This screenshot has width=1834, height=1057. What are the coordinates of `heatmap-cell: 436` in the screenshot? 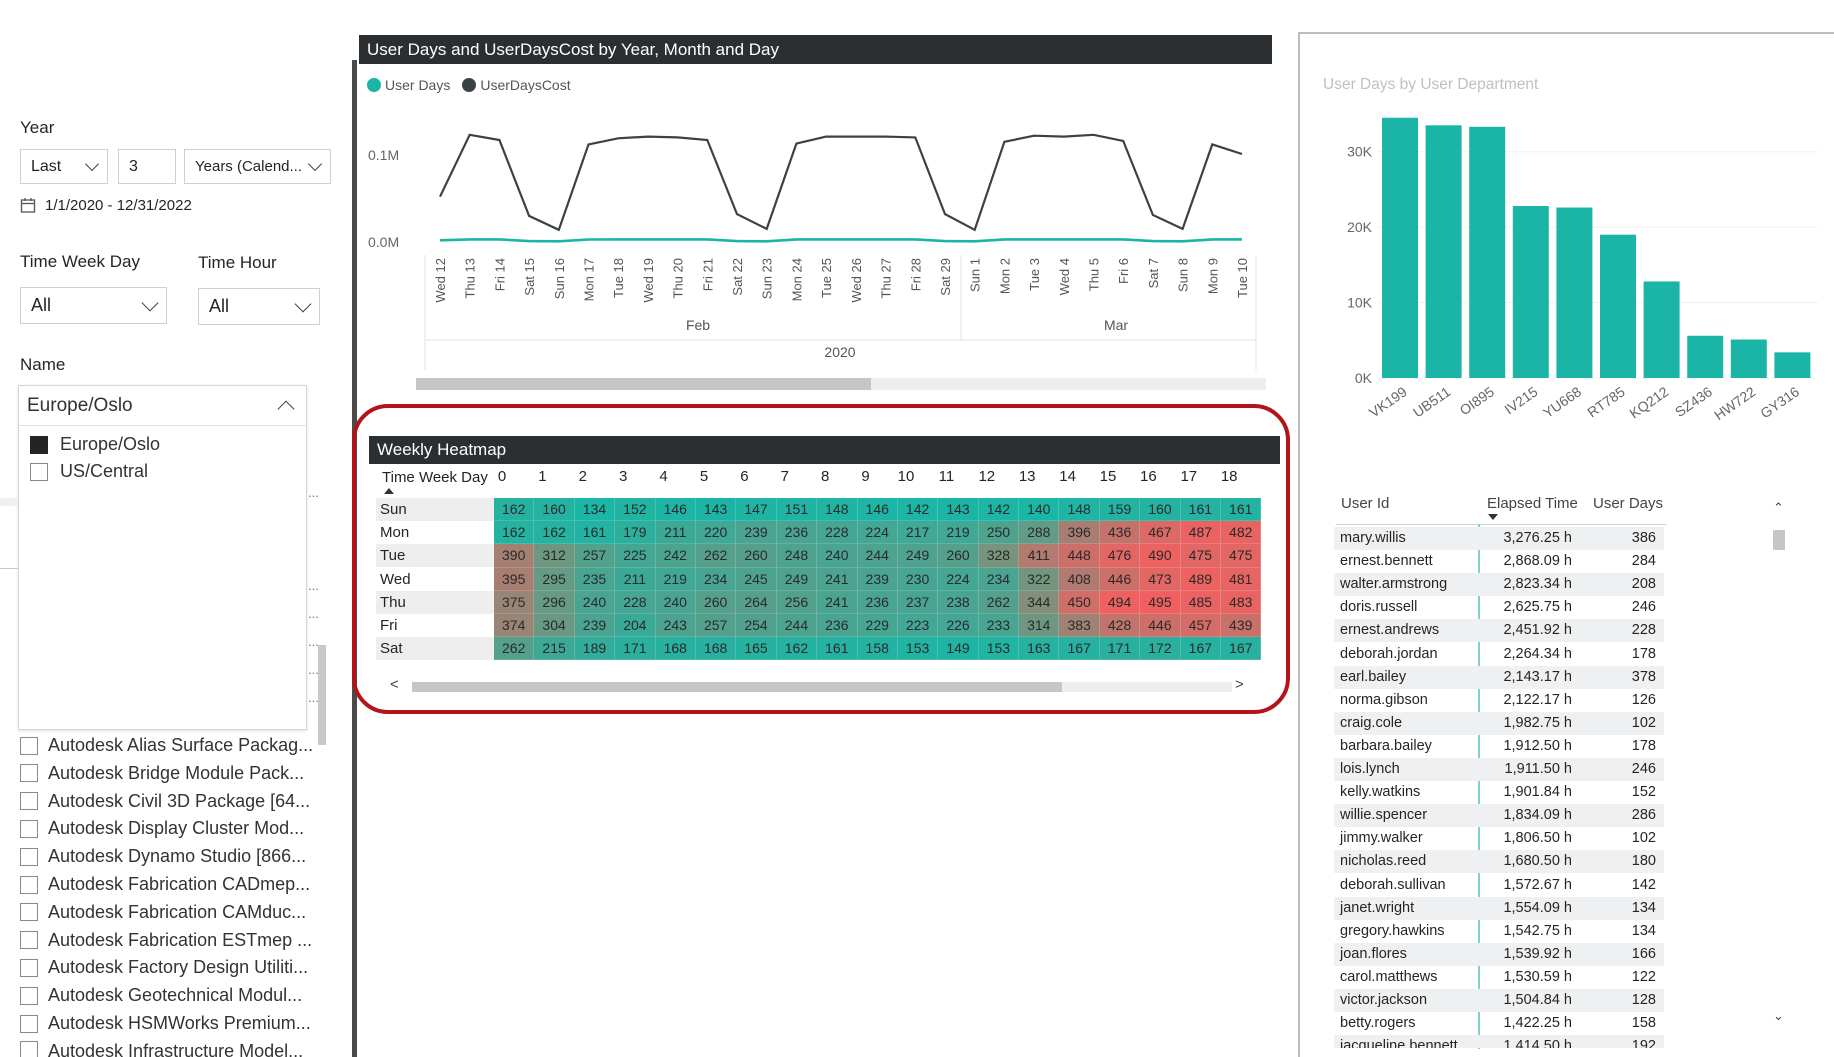 It's located at (1120, 533).